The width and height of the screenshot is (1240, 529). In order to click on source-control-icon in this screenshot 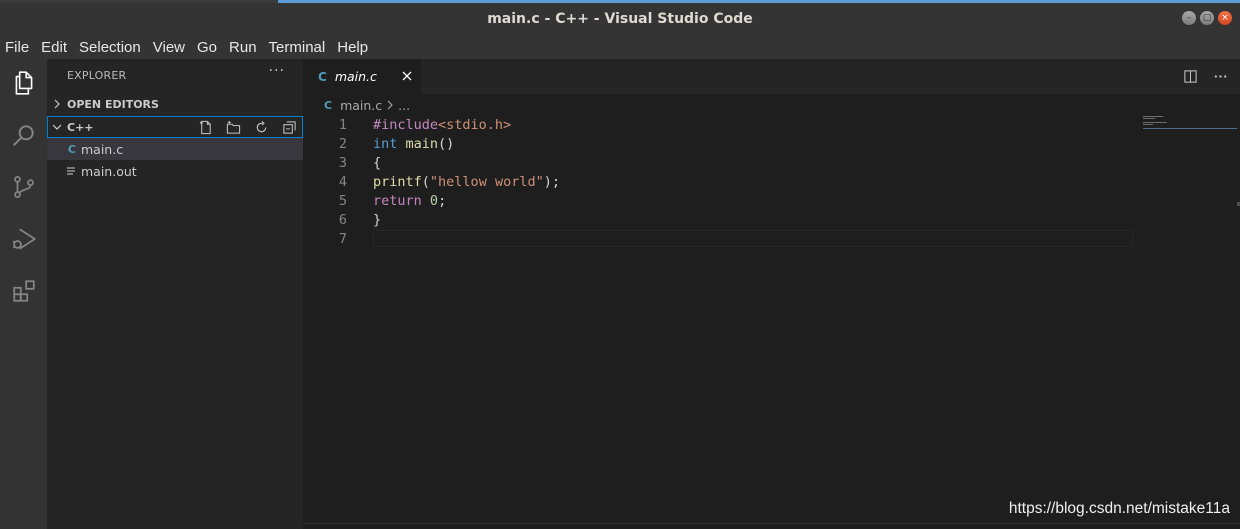, I will do `click(23, 187)`.